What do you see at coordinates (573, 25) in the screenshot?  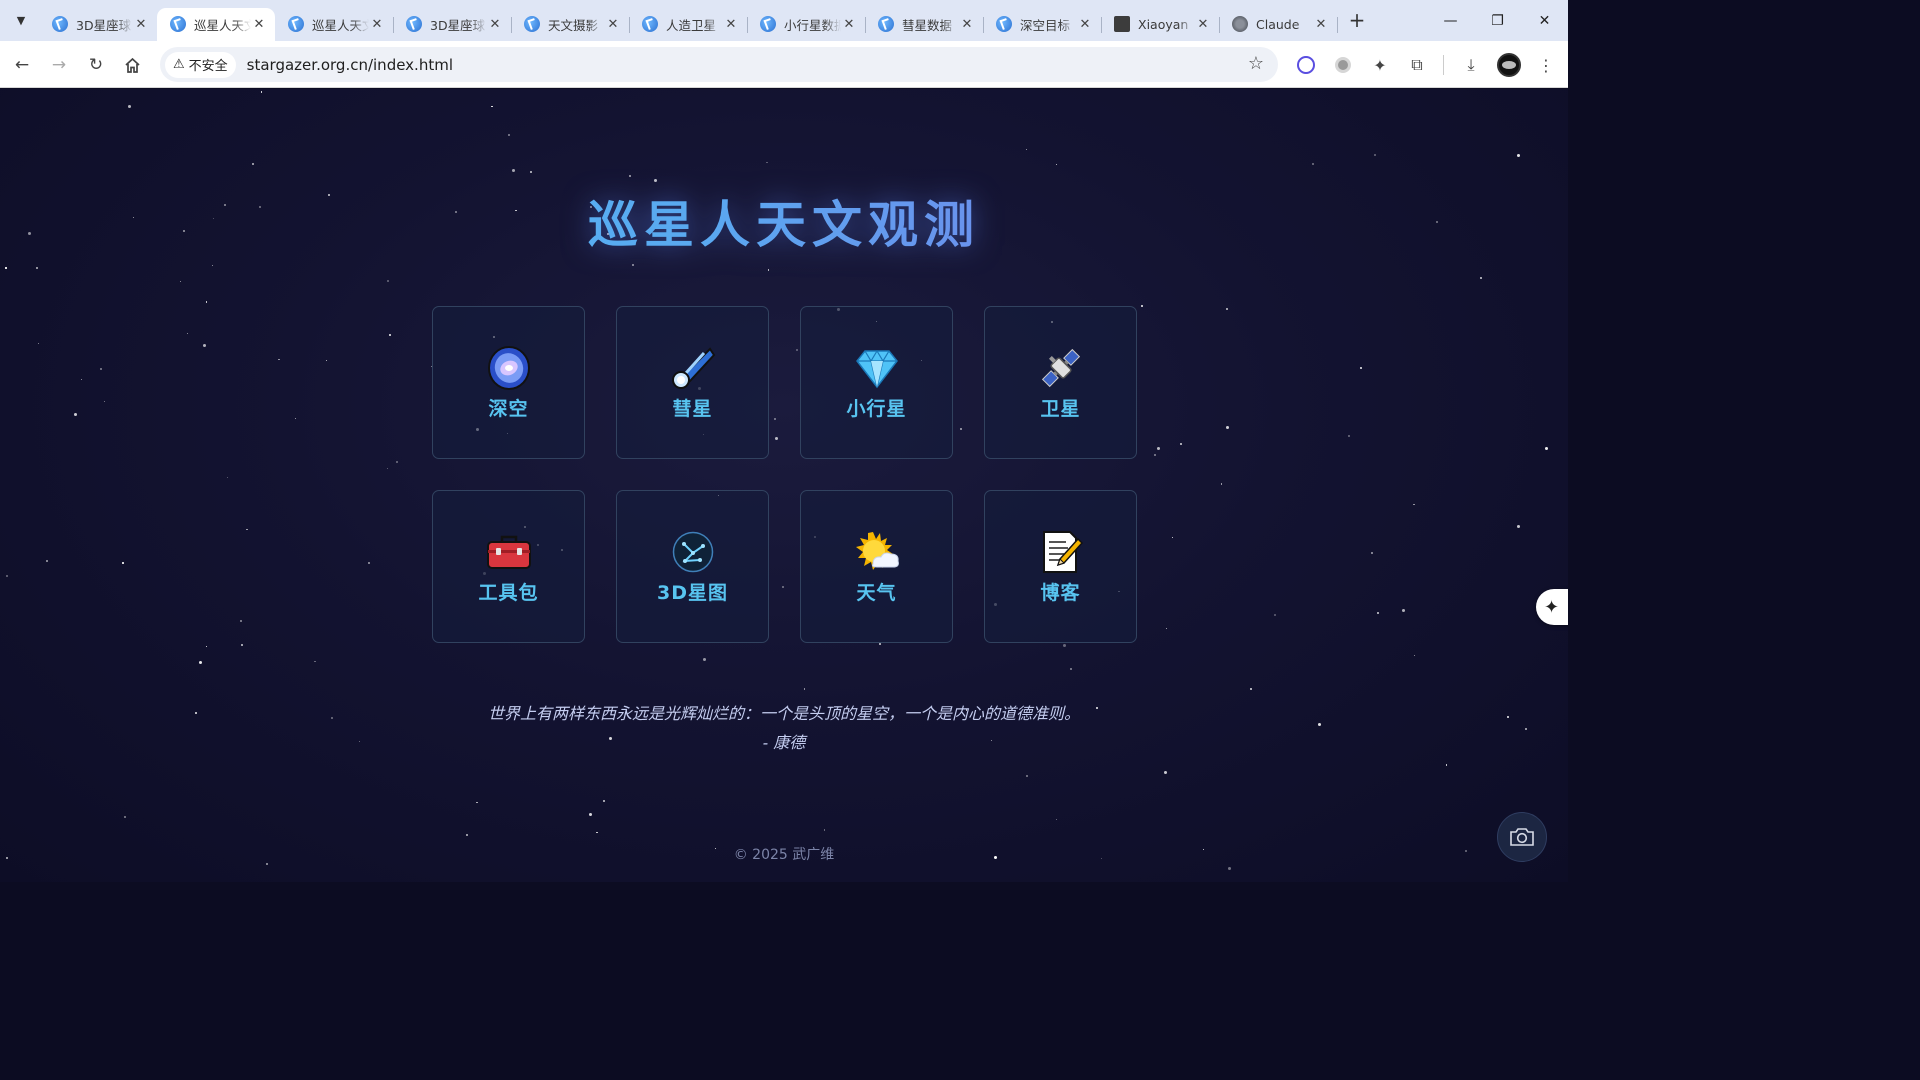 I see `tab-title: 天文摄影` at bounding box center [573, 25].